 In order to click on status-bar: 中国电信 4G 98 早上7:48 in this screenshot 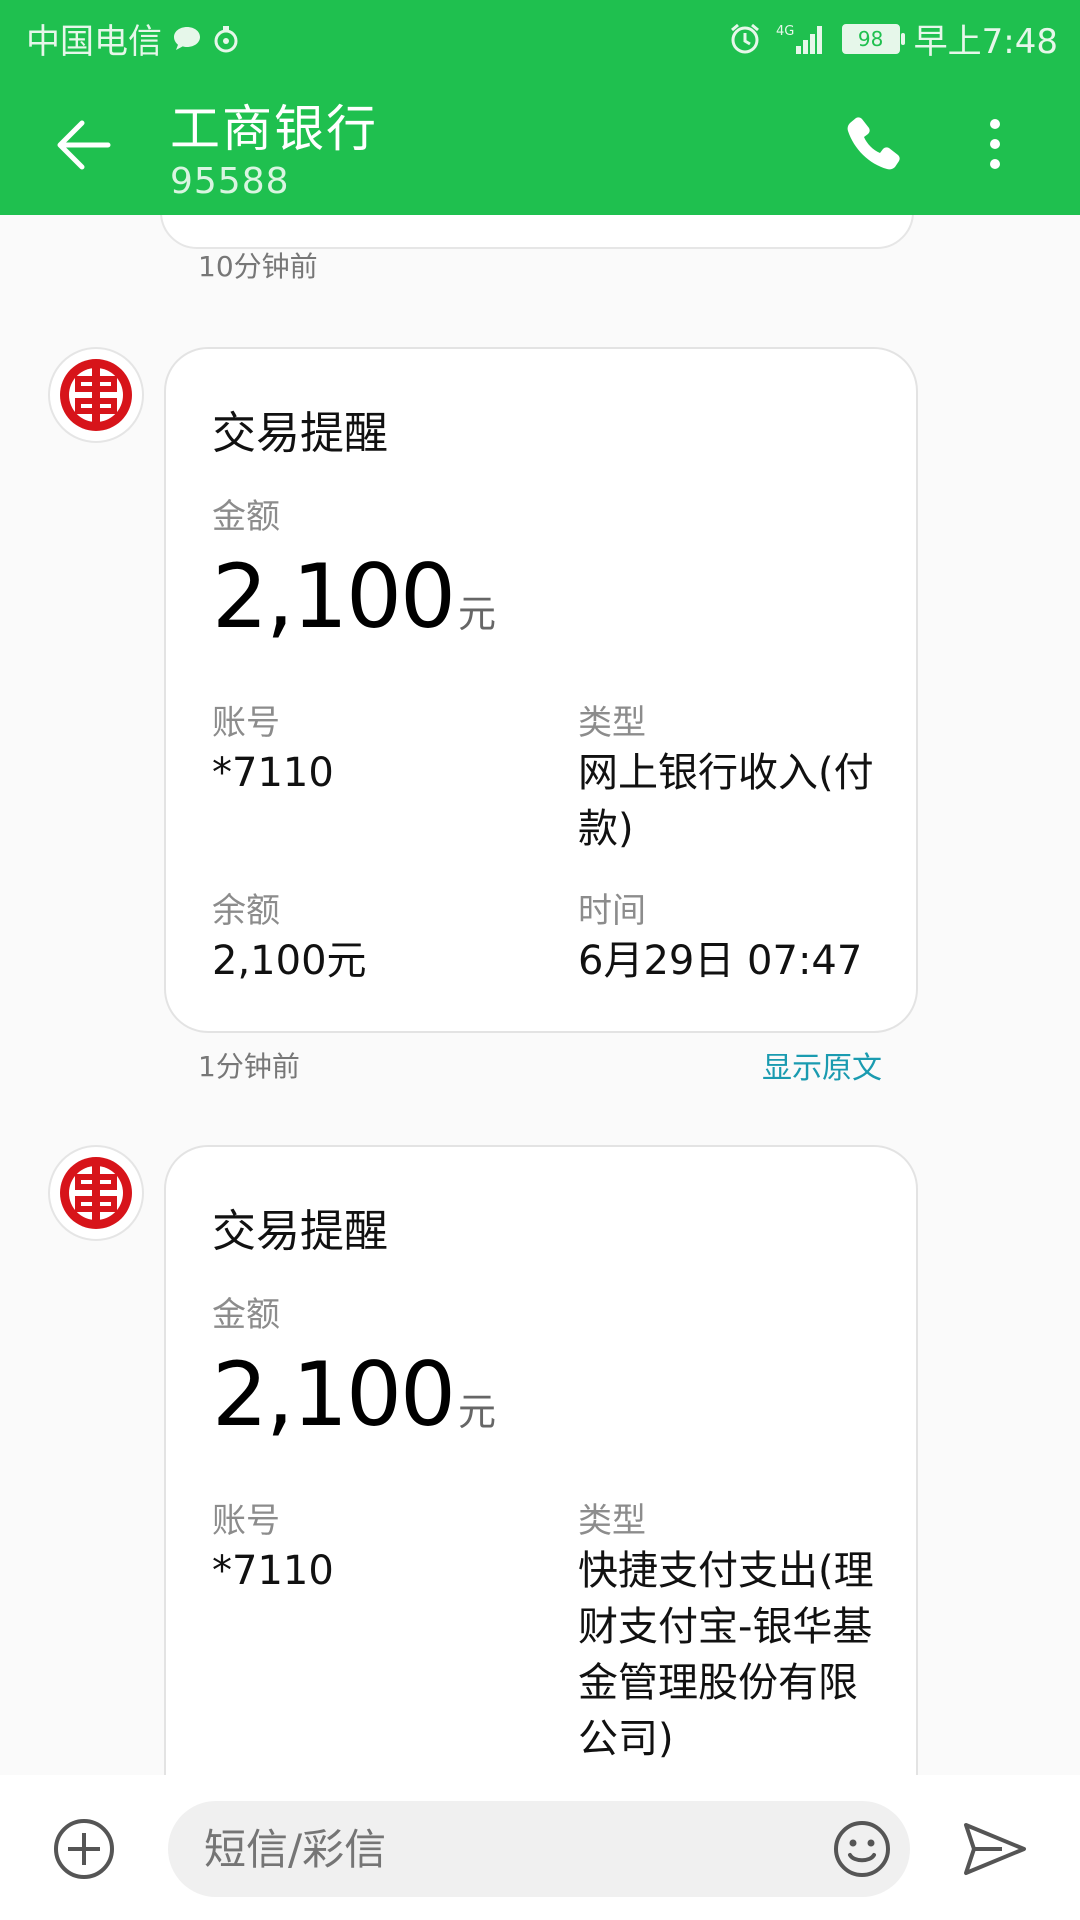, I will do `click(540, 37)`.